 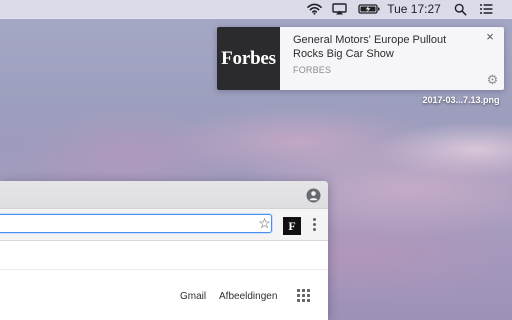 I want to click on gear-icon: ⚙, so click(x=492, y=79).